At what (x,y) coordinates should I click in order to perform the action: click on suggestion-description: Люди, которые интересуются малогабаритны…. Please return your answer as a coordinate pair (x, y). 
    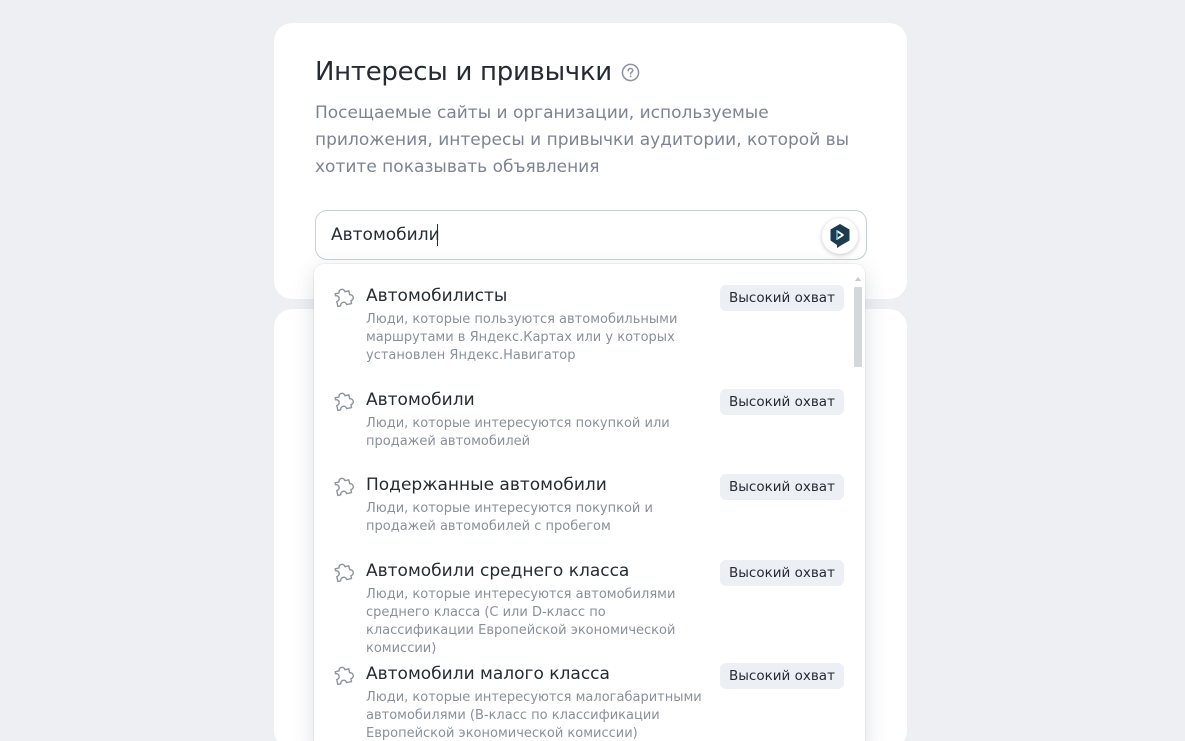
    Looking at the image, I should click on (534, 715).